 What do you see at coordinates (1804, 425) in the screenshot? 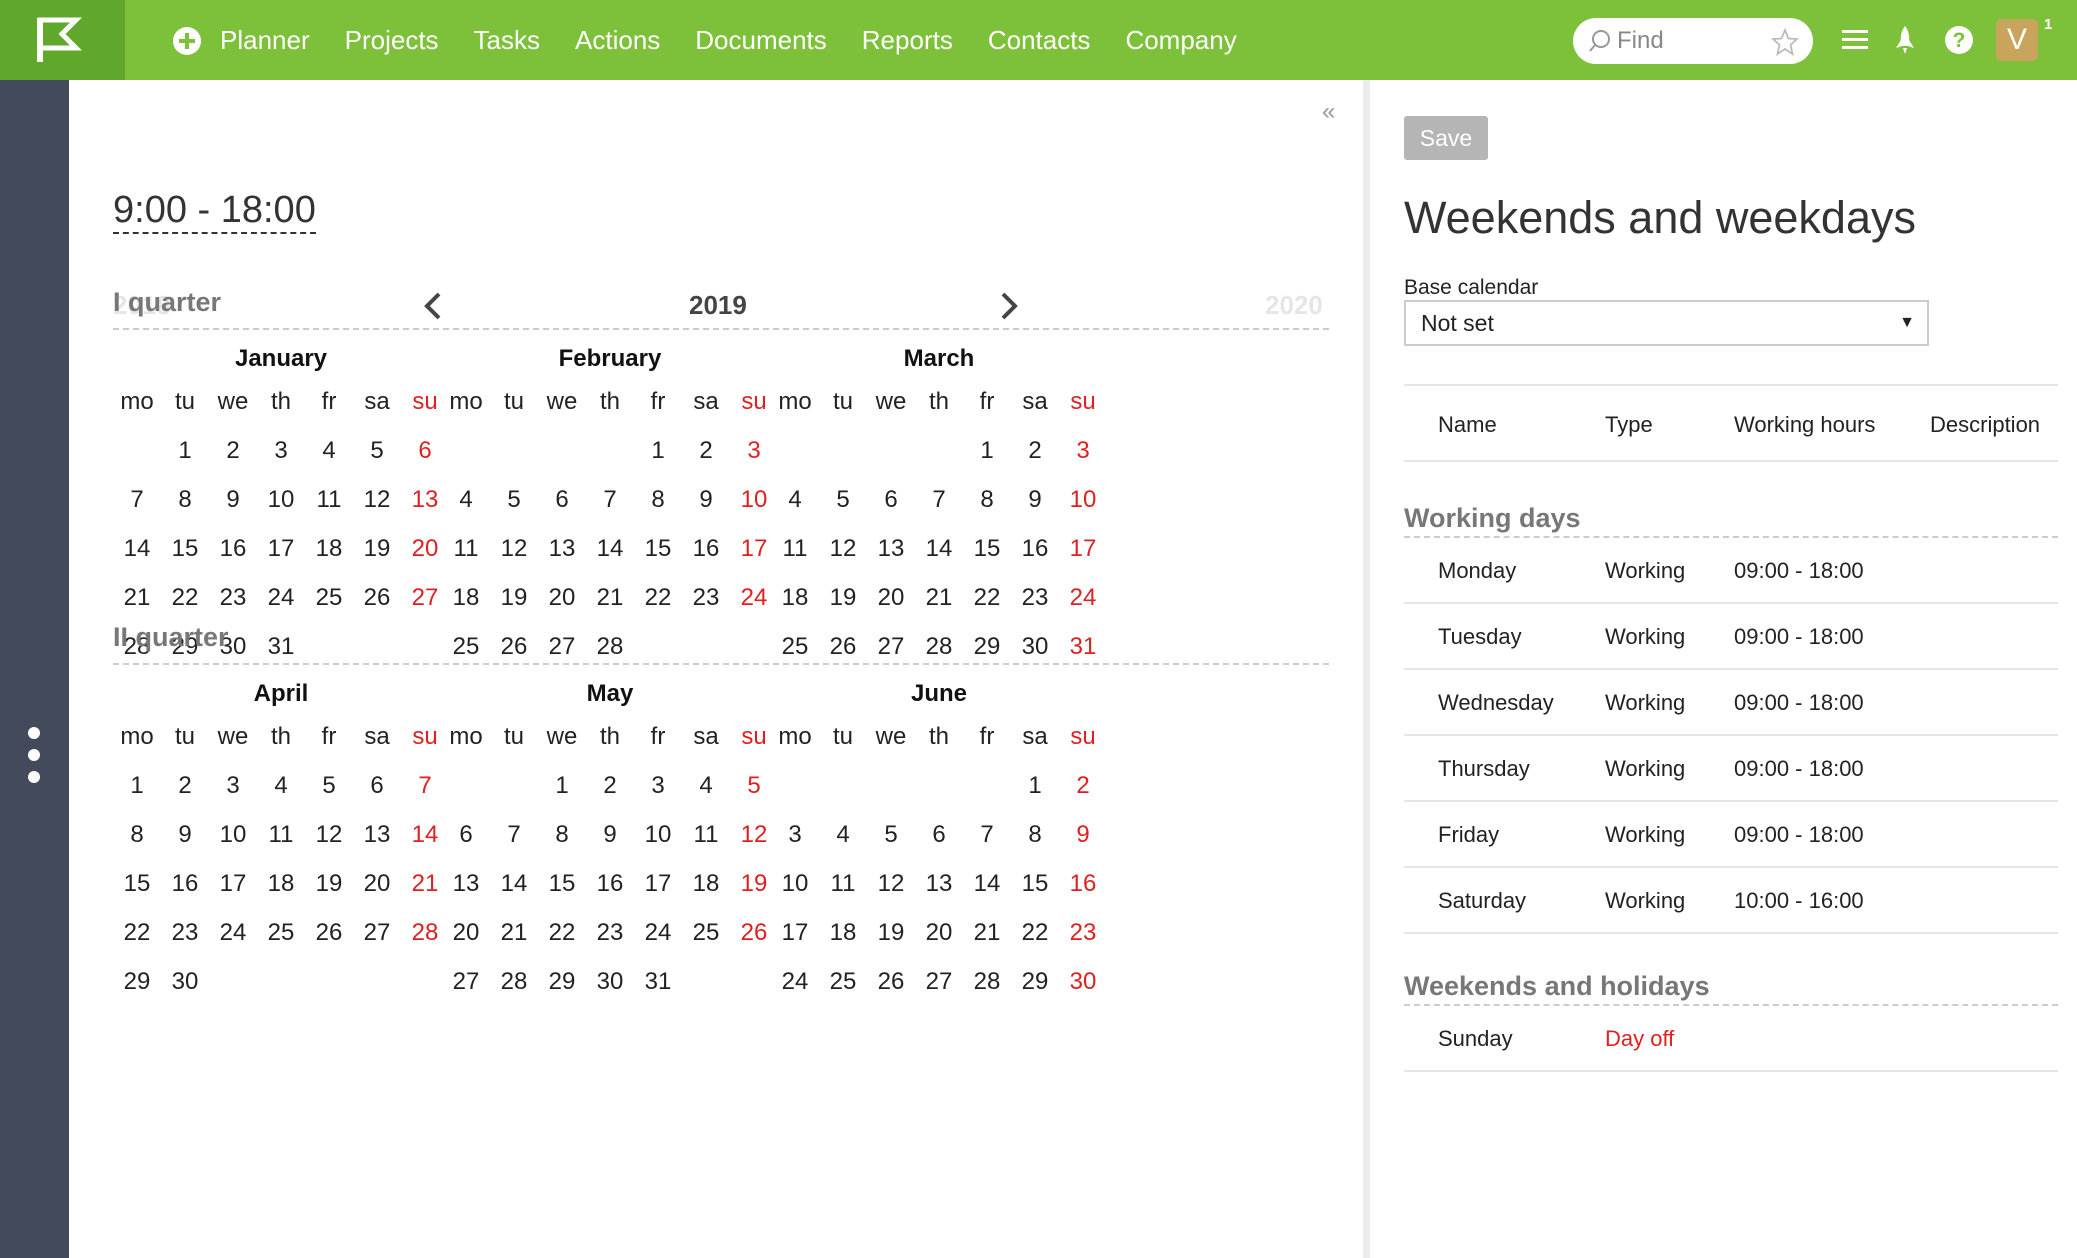
I see `column-header-working-hours: Working hours` at bounding box center [1804, 425].